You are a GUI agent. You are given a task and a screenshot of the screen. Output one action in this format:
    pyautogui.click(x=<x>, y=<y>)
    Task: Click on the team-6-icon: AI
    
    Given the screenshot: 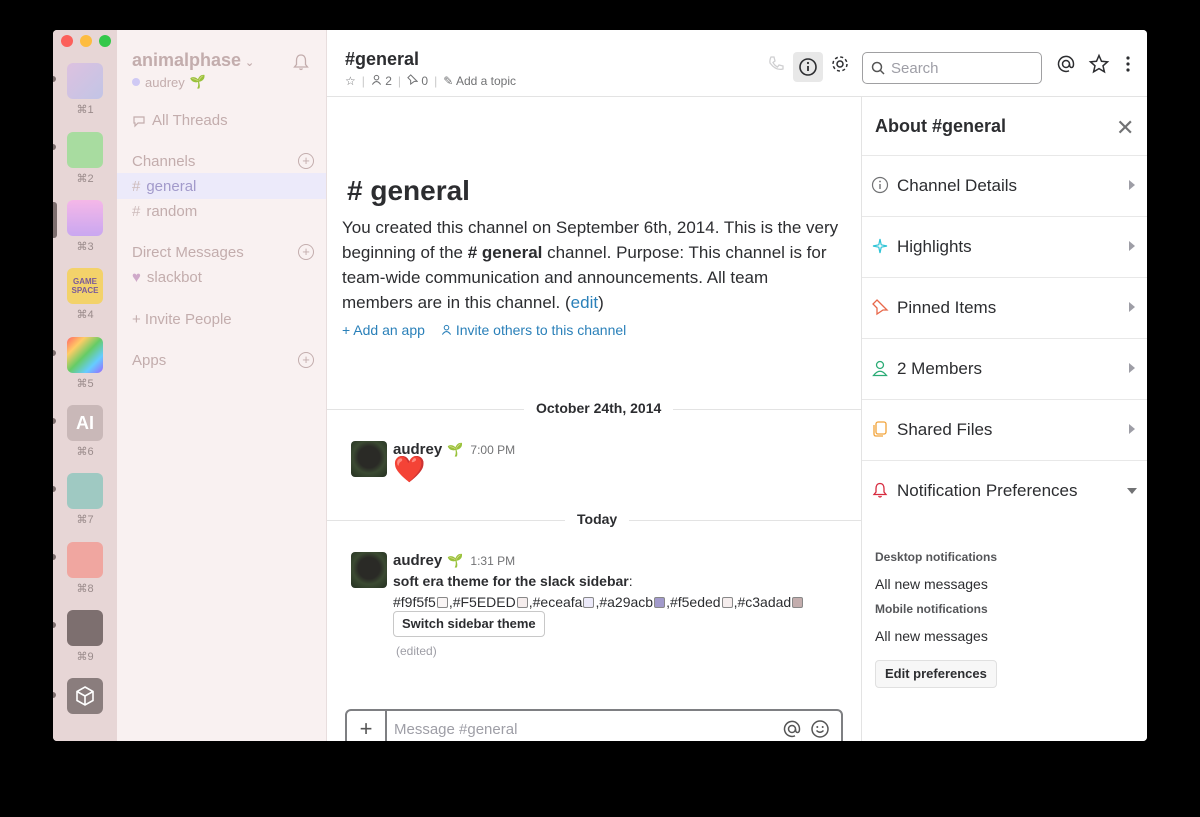 What is the action you would take?
    pyautogui.click(x=85, y=423)
    